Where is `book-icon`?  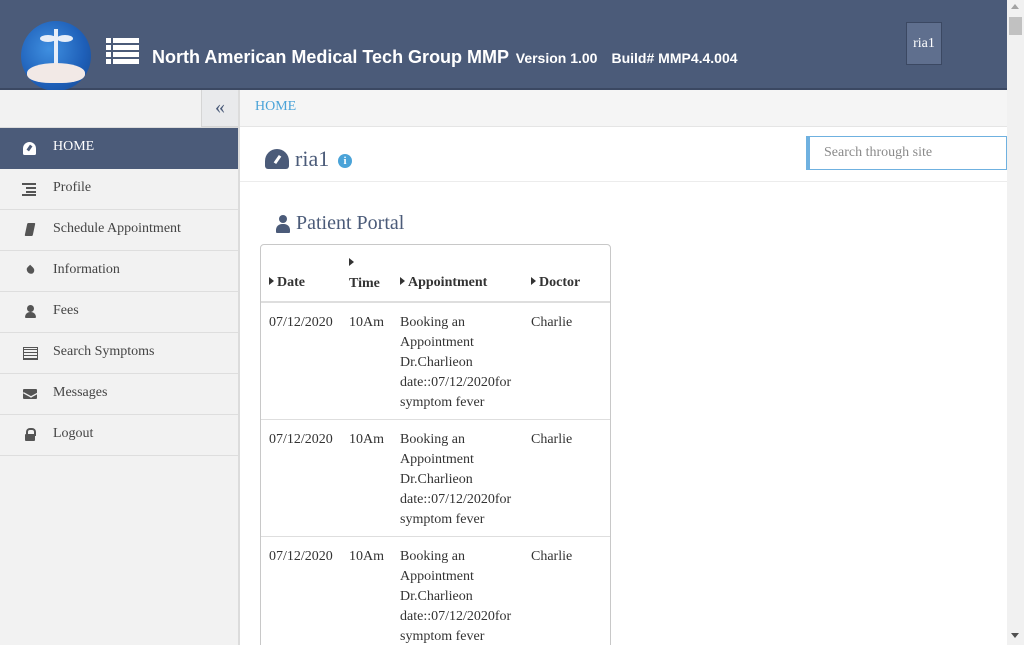
book-icon is located at coordinates (30, 230).